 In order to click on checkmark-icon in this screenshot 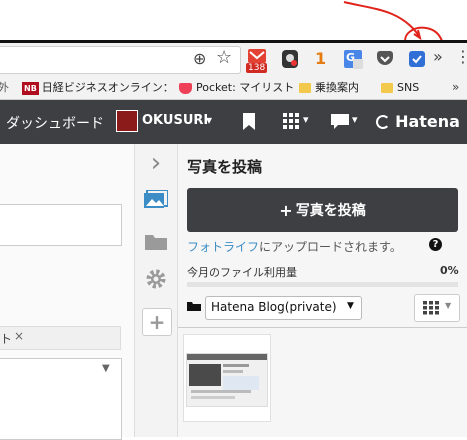, I will do `click(417, 59)`.